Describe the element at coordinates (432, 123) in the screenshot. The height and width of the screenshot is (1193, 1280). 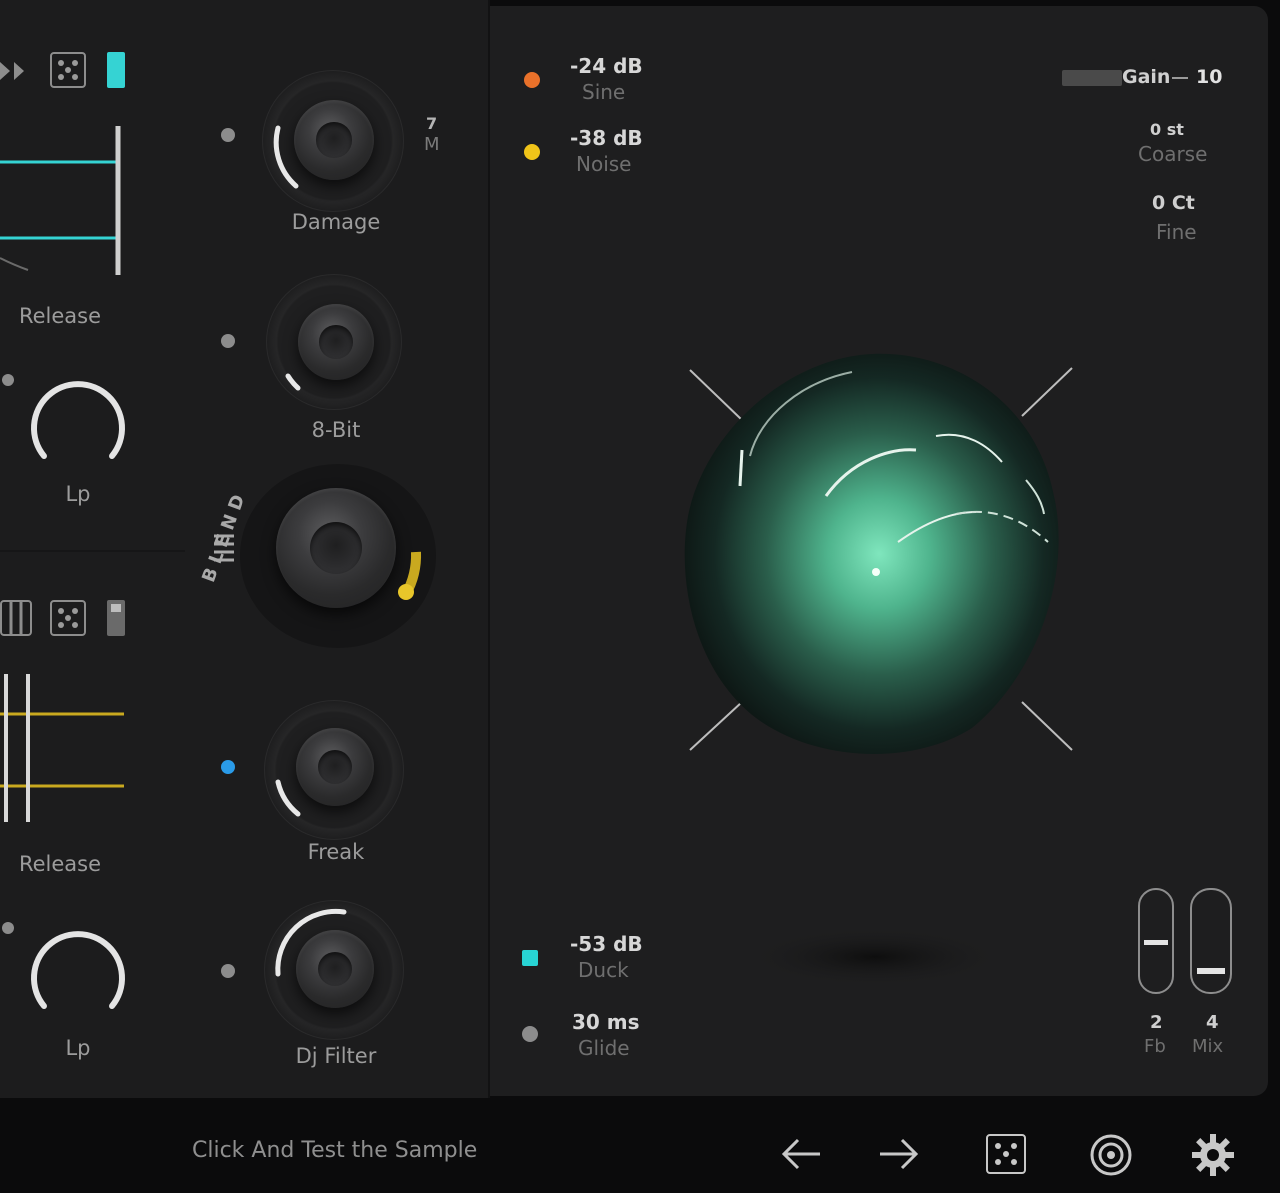
I see `damage-side-value: 7` at that location.